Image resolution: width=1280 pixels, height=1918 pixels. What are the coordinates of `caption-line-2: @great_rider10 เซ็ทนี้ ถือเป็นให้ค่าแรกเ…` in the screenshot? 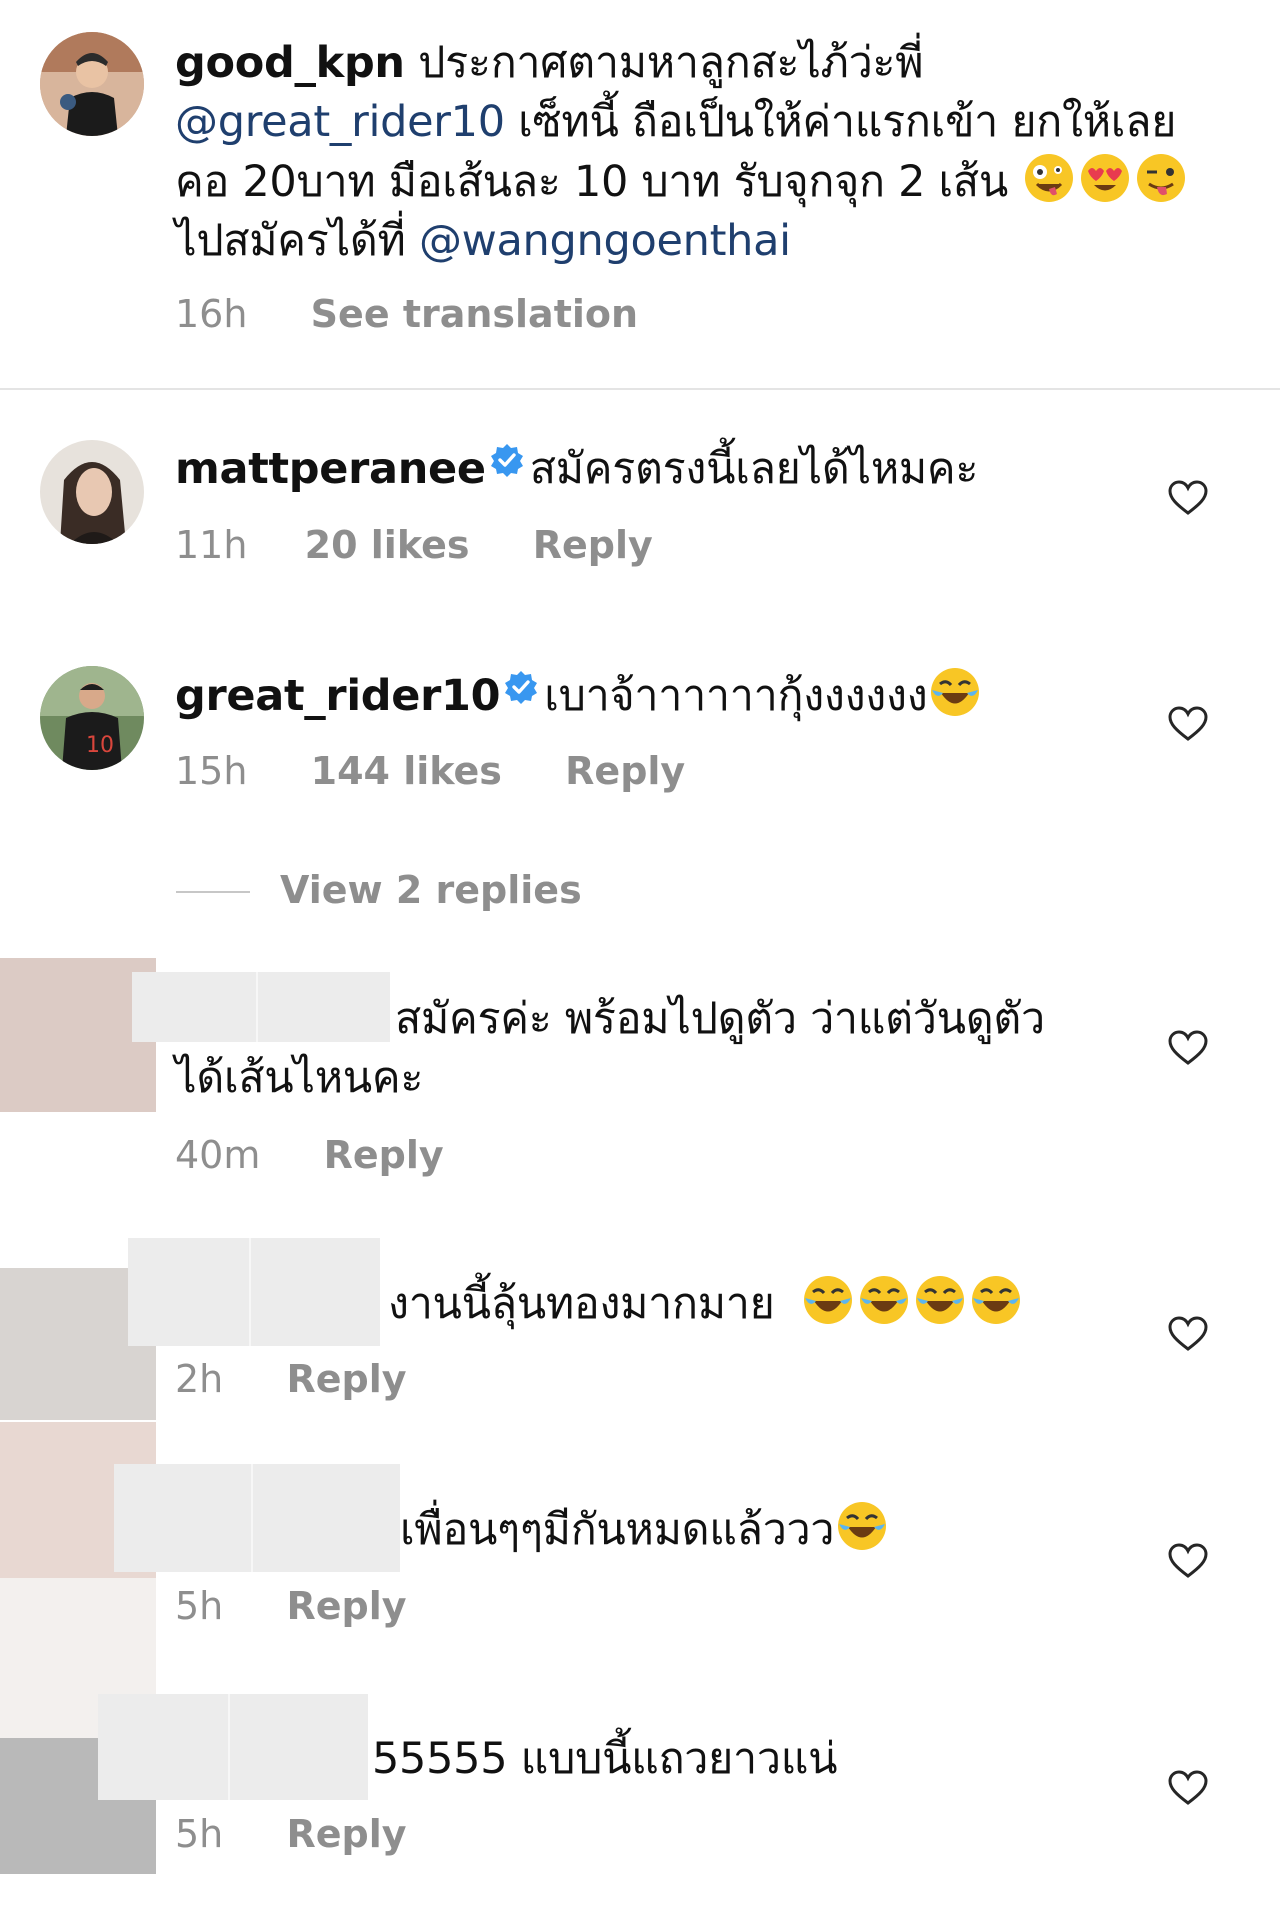 It's located at (705, 122).